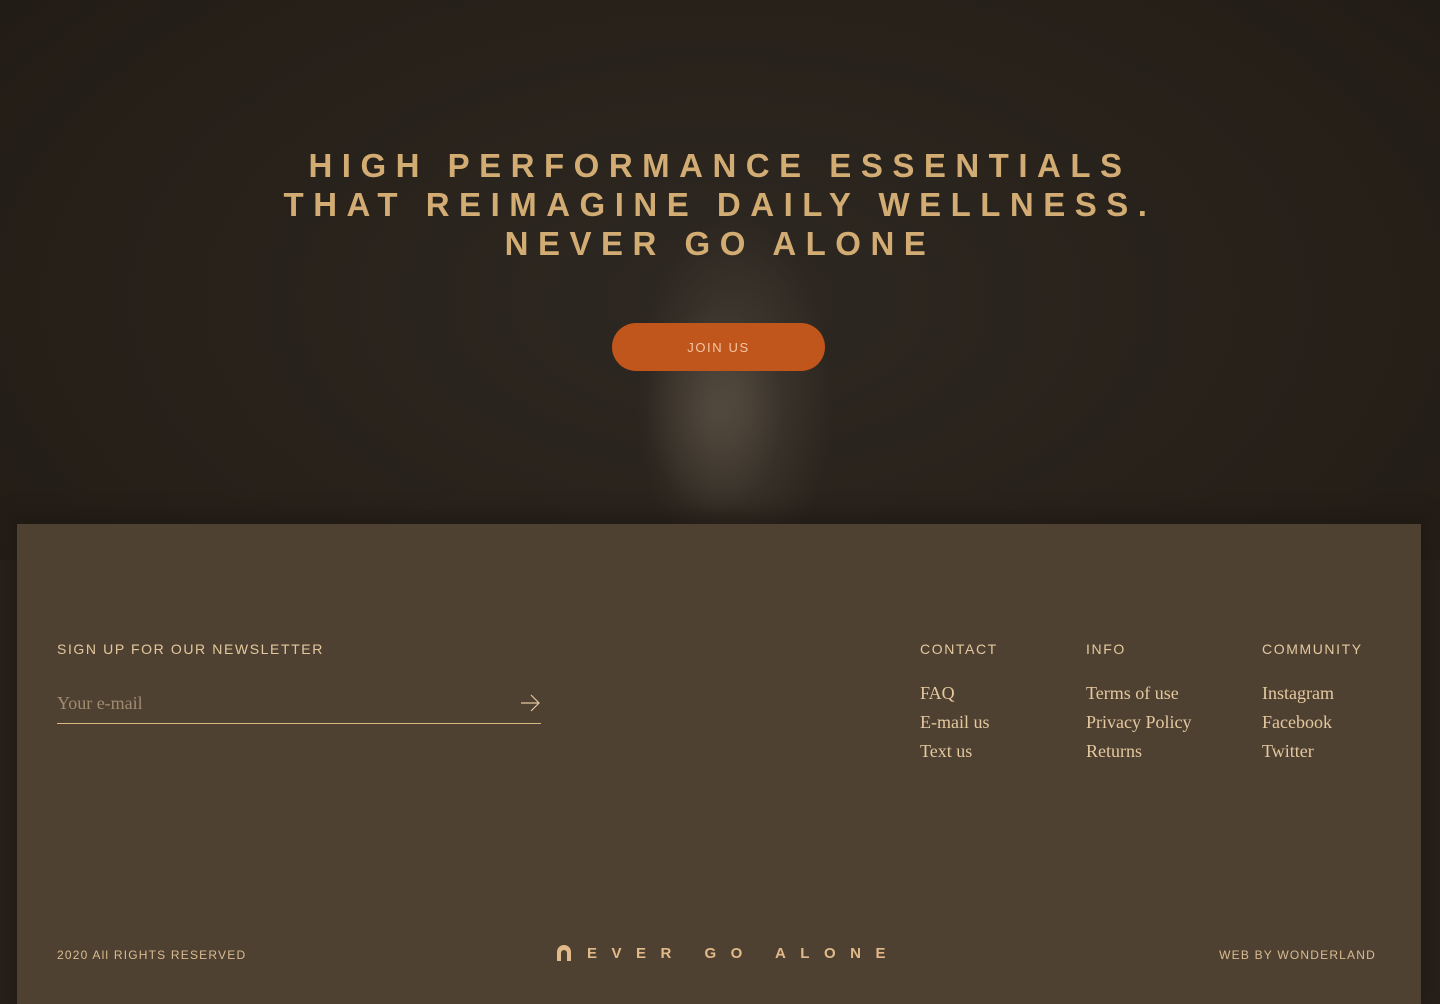  What do you see at coordinates (1312, 751) in the screenshot?
I see `twitter-link: Twitter` at bounding box center [1312, 751].